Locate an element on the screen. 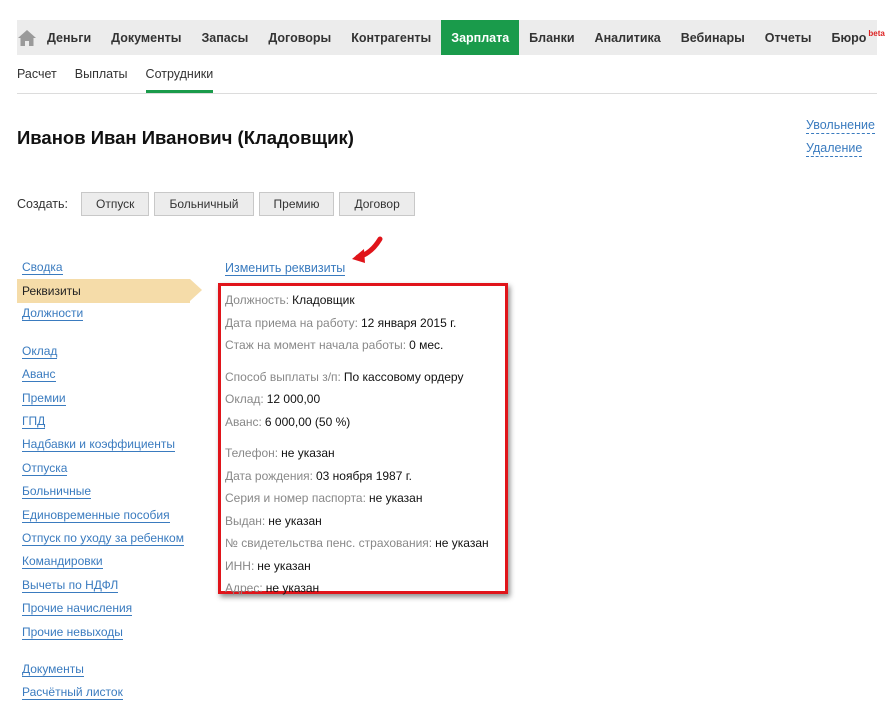  employee-actions: Увольнение Удаление is located at coordinates (840, 141).